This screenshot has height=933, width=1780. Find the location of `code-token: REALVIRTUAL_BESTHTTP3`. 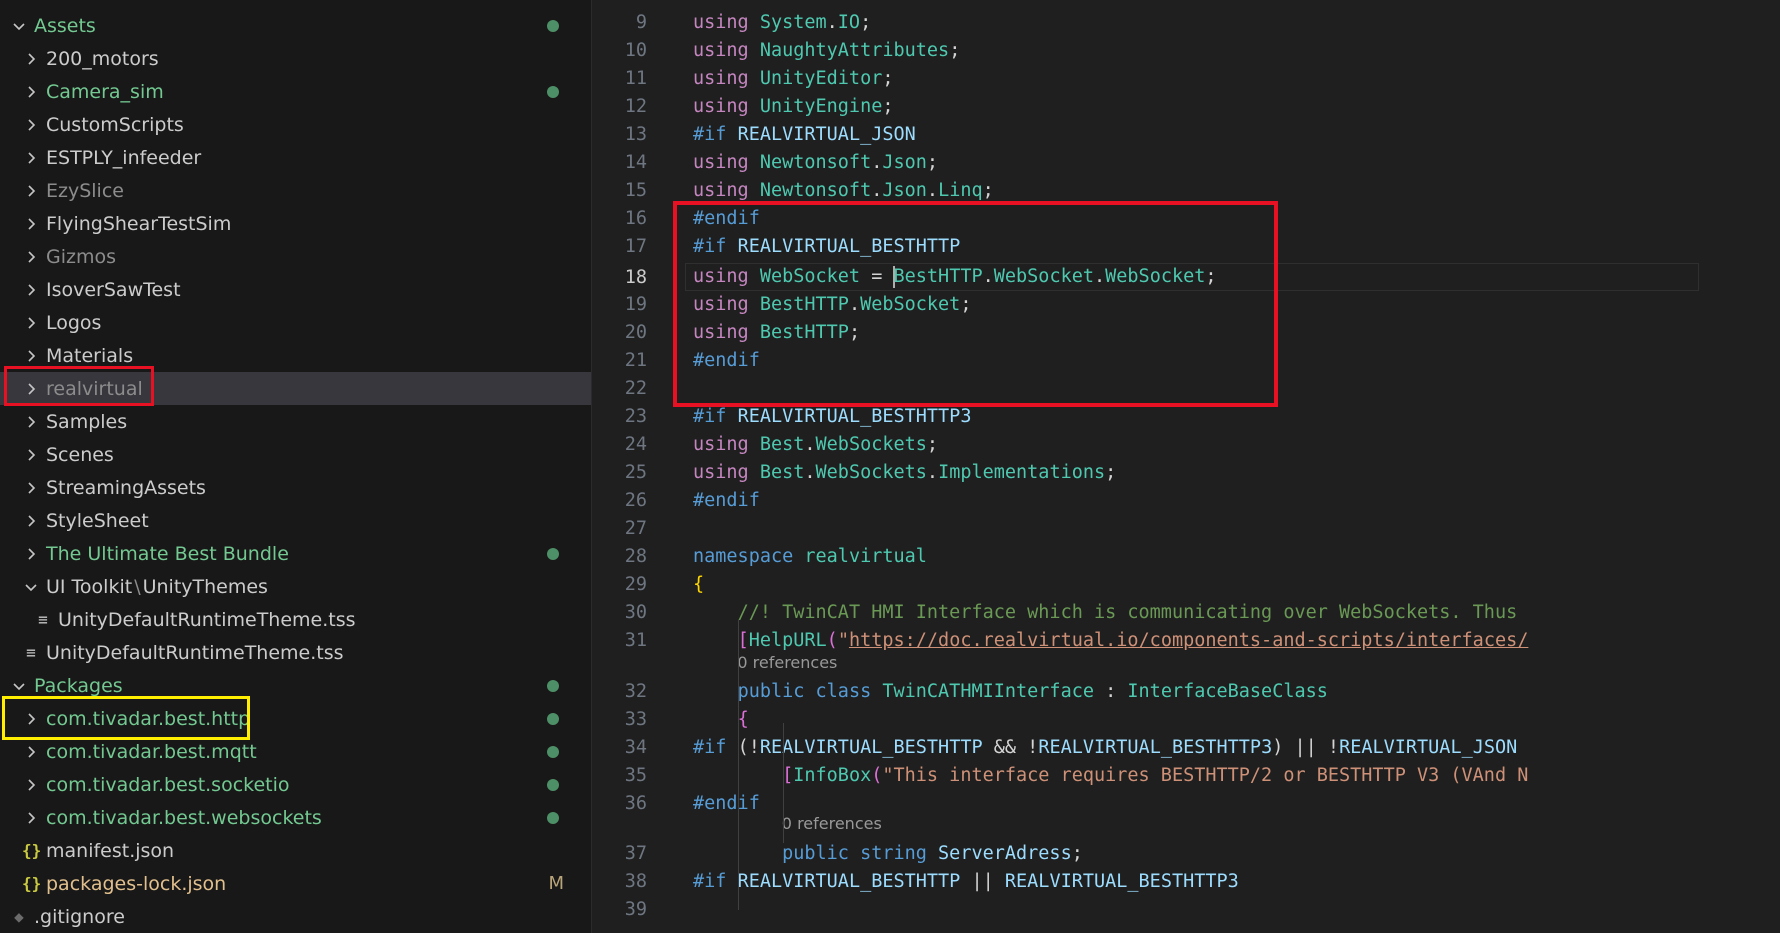

code-token: REALVIRTUAL_BESTHTTP3 is located at coordinates (854, 416).